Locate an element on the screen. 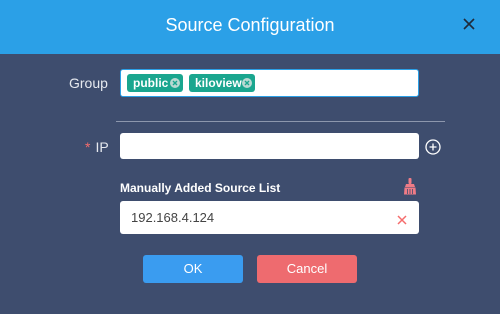 This screenshot has height=314, width=500. group-tag-public: public is located at coordinates (155, 83).